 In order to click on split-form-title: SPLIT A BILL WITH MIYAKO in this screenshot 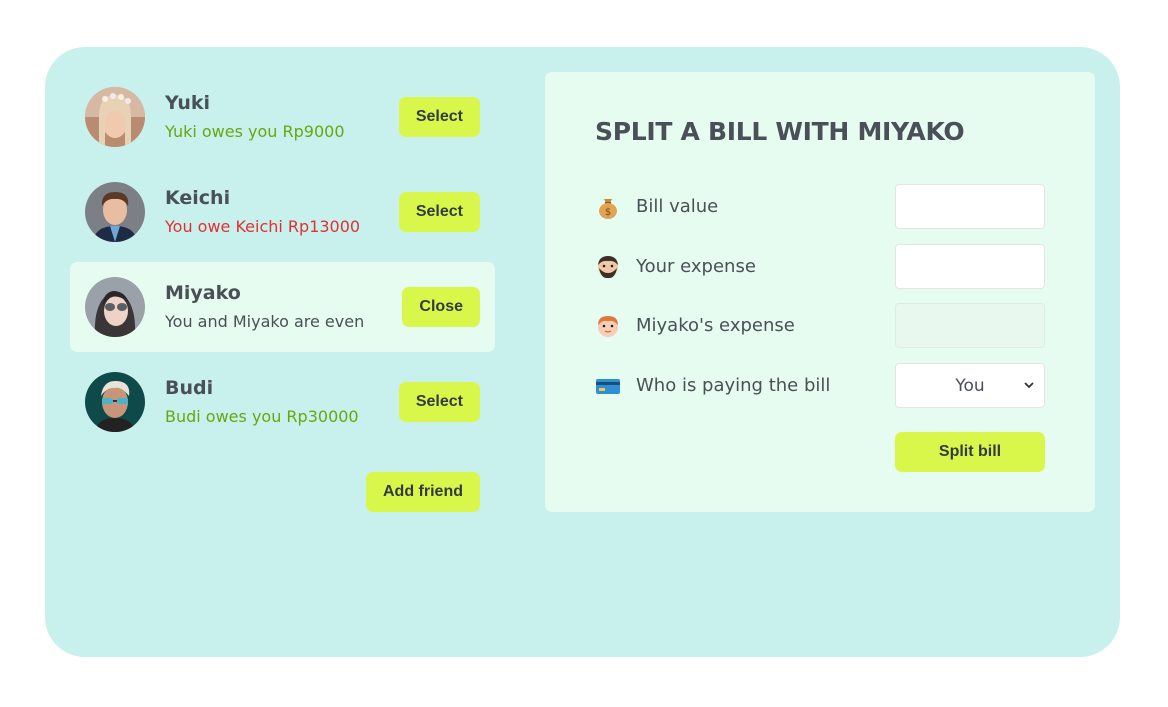, I will do `click(780, 131)`.